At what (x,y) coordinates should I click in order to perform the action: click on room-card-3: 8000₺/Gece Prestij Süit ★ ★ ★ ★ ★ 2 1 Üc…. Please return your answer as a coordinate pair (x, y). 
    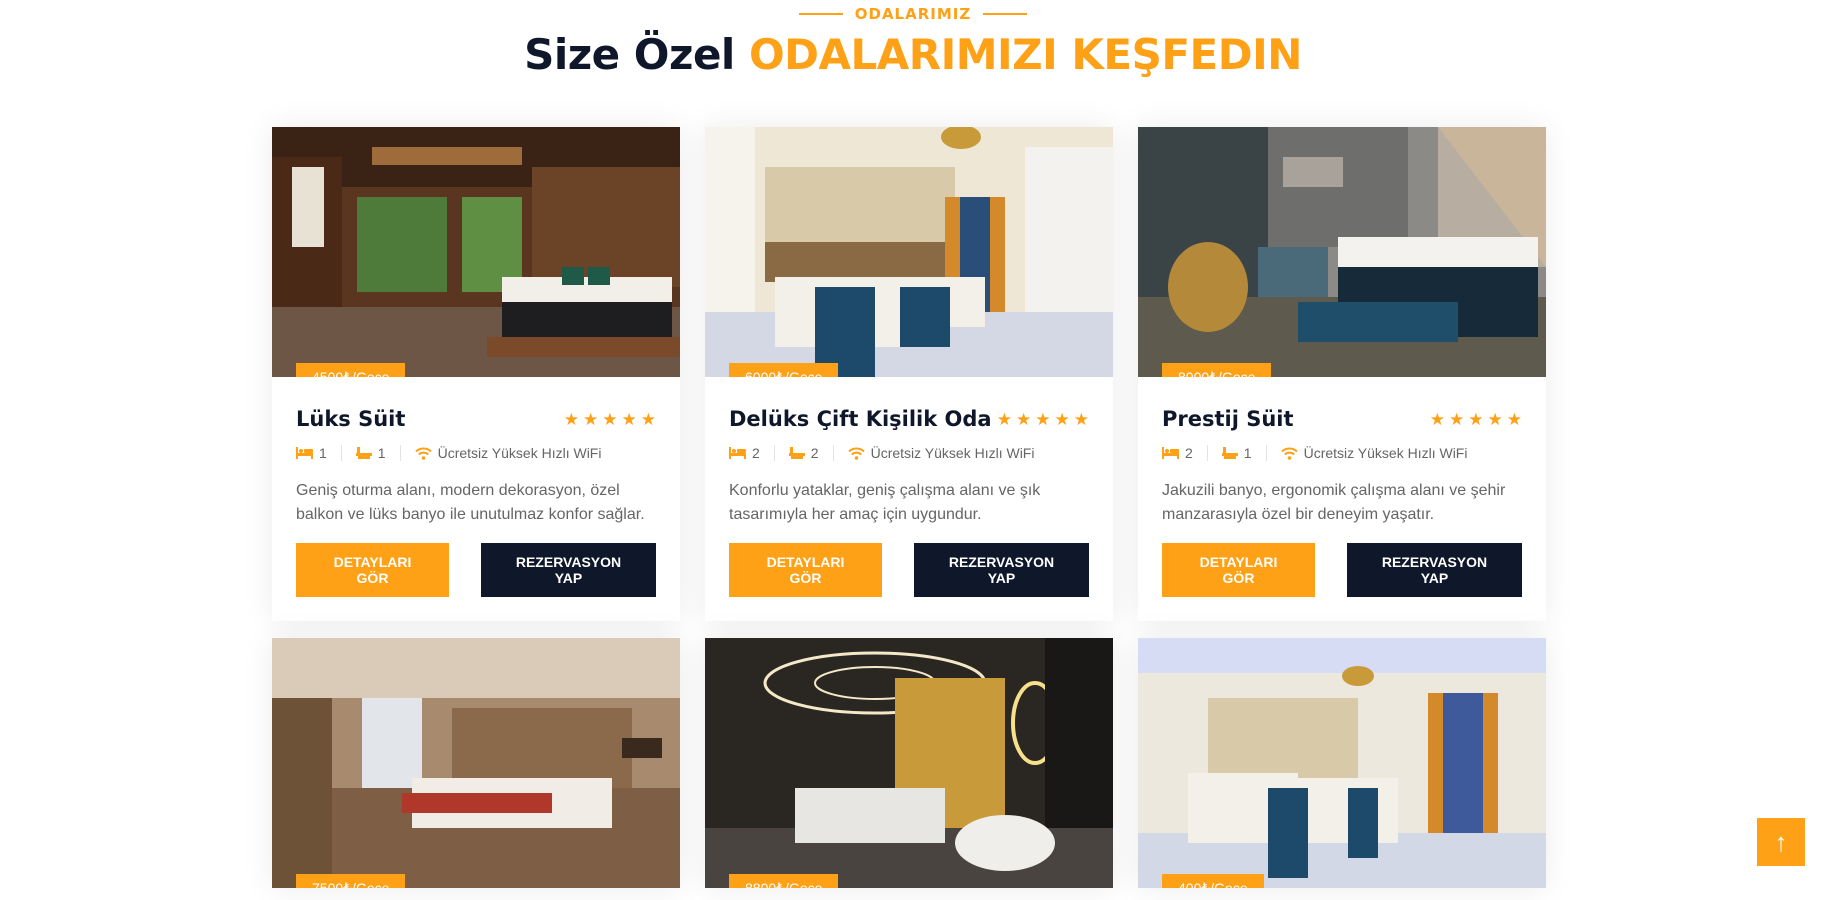
    Looking at the image, I should click on (1342, 374).